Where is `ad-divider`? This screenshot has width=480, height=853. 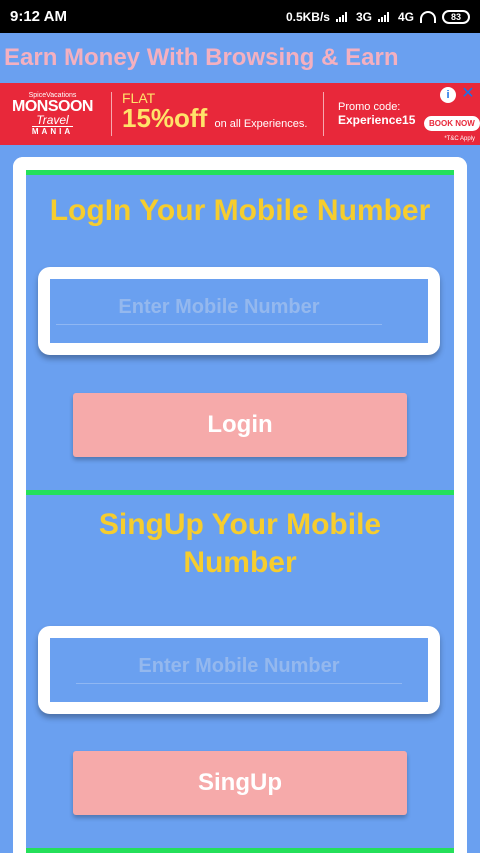 ad-divider is located at coordinates (111, 114).